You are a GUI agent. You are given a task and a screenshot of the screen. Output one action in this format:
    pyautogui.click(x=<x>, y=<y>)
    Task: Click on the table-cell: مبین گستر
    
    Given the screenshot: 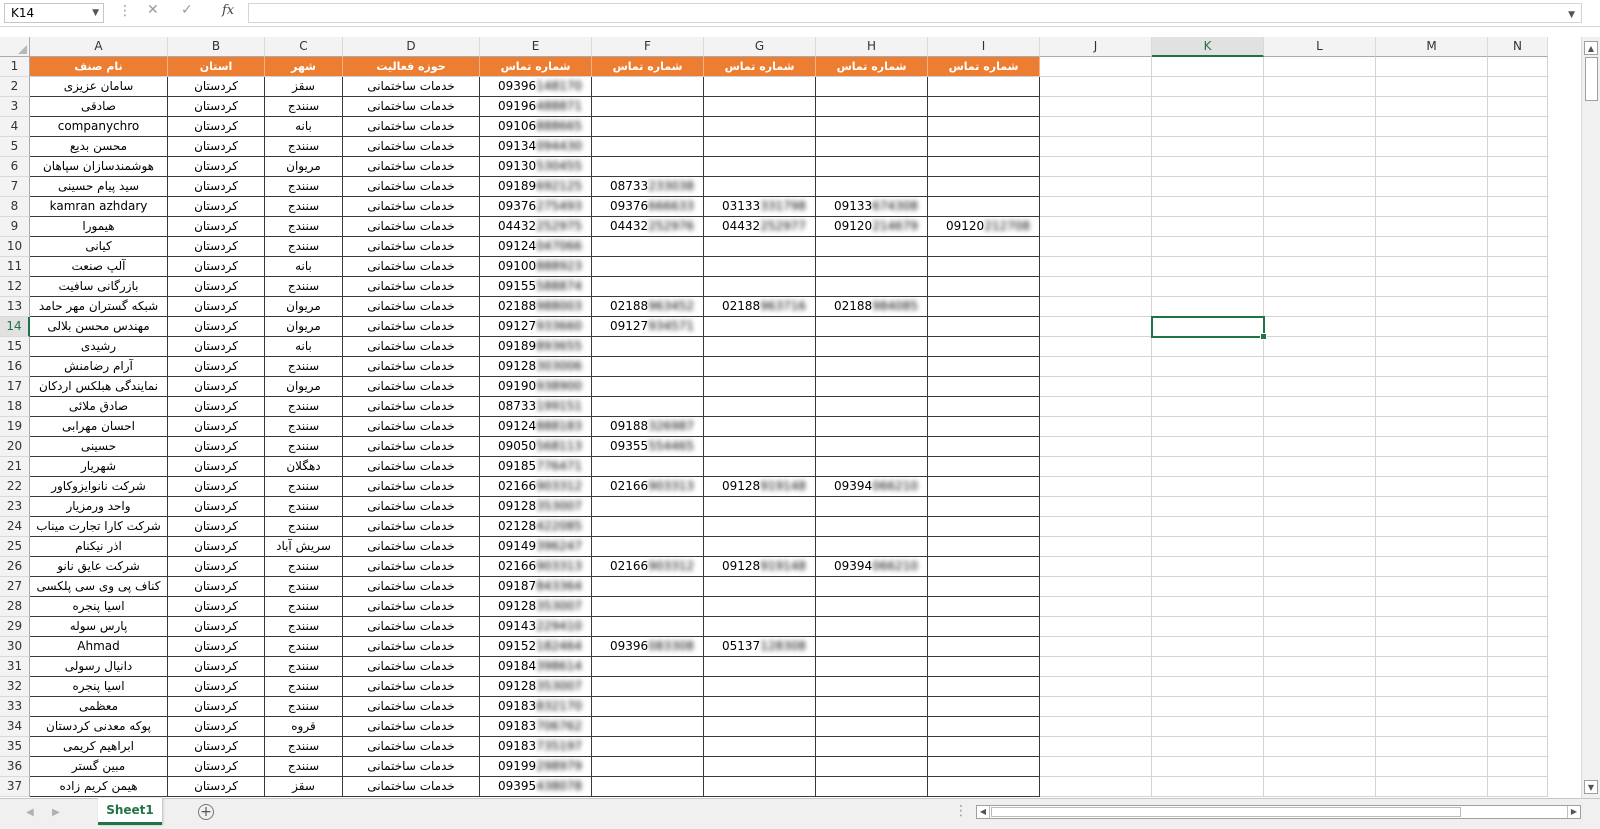 What is the action you would take?
    pyautogui.click(x=99, y=767)
    